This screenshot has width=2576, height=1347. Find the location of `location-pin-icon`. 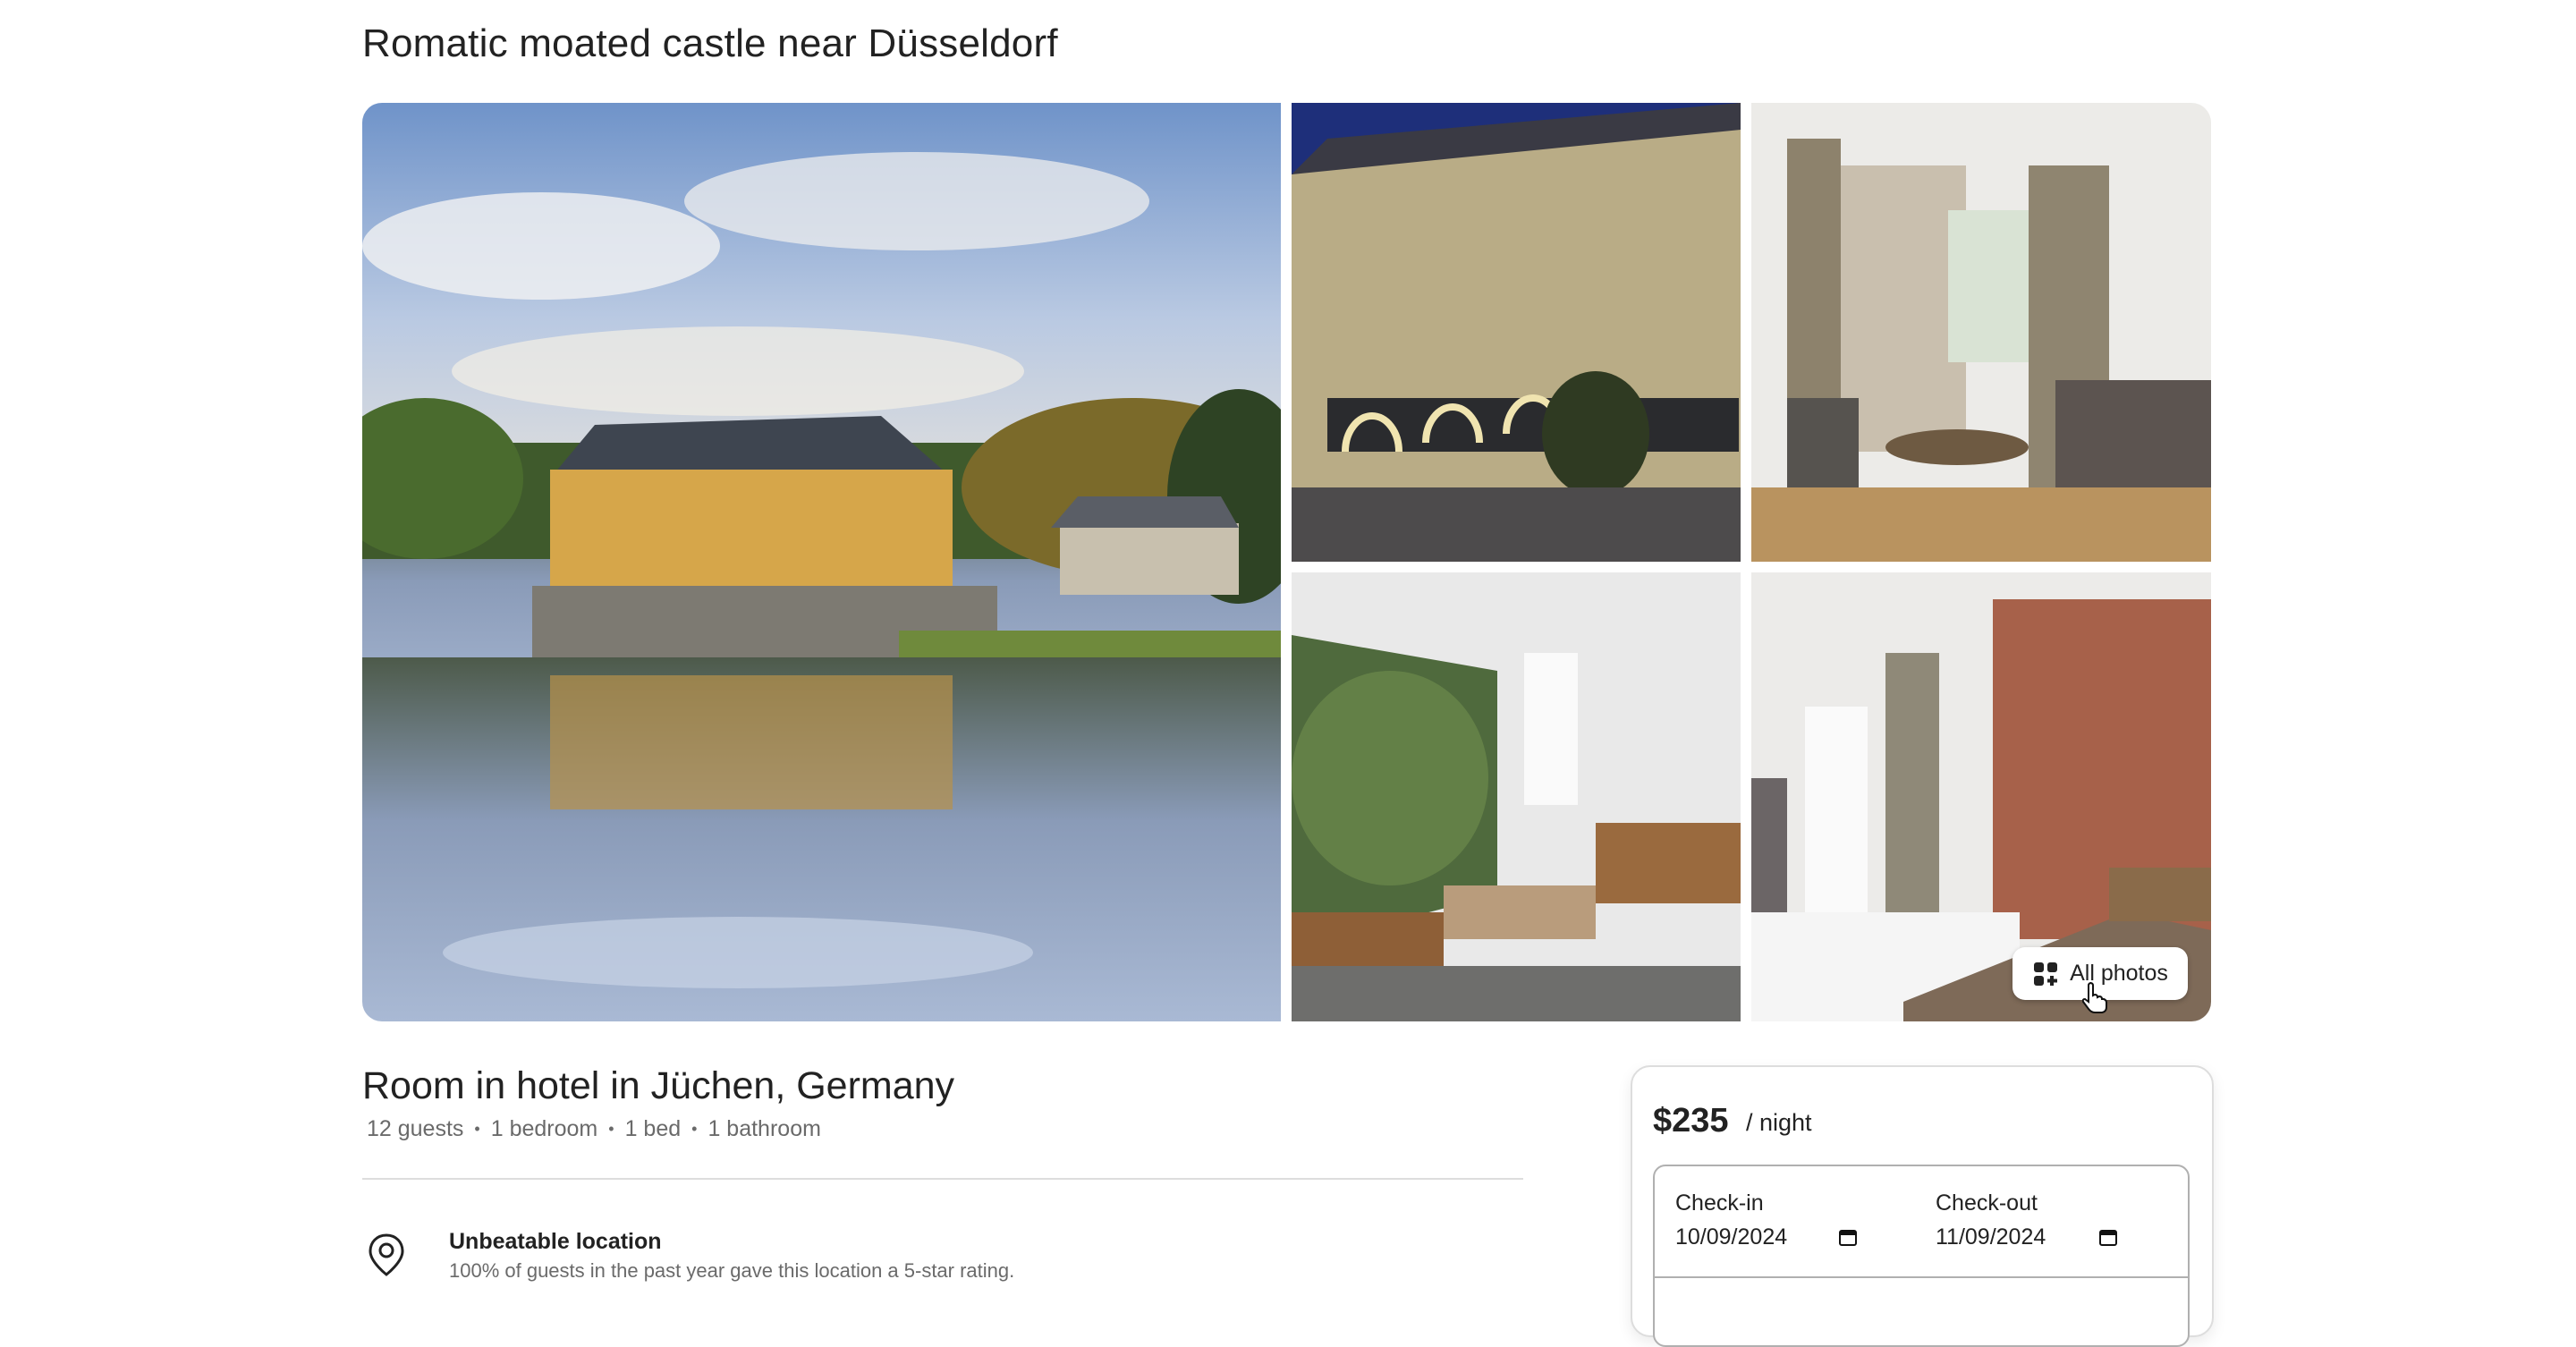

location-pin-icon is located at coordinates (386, 1254).